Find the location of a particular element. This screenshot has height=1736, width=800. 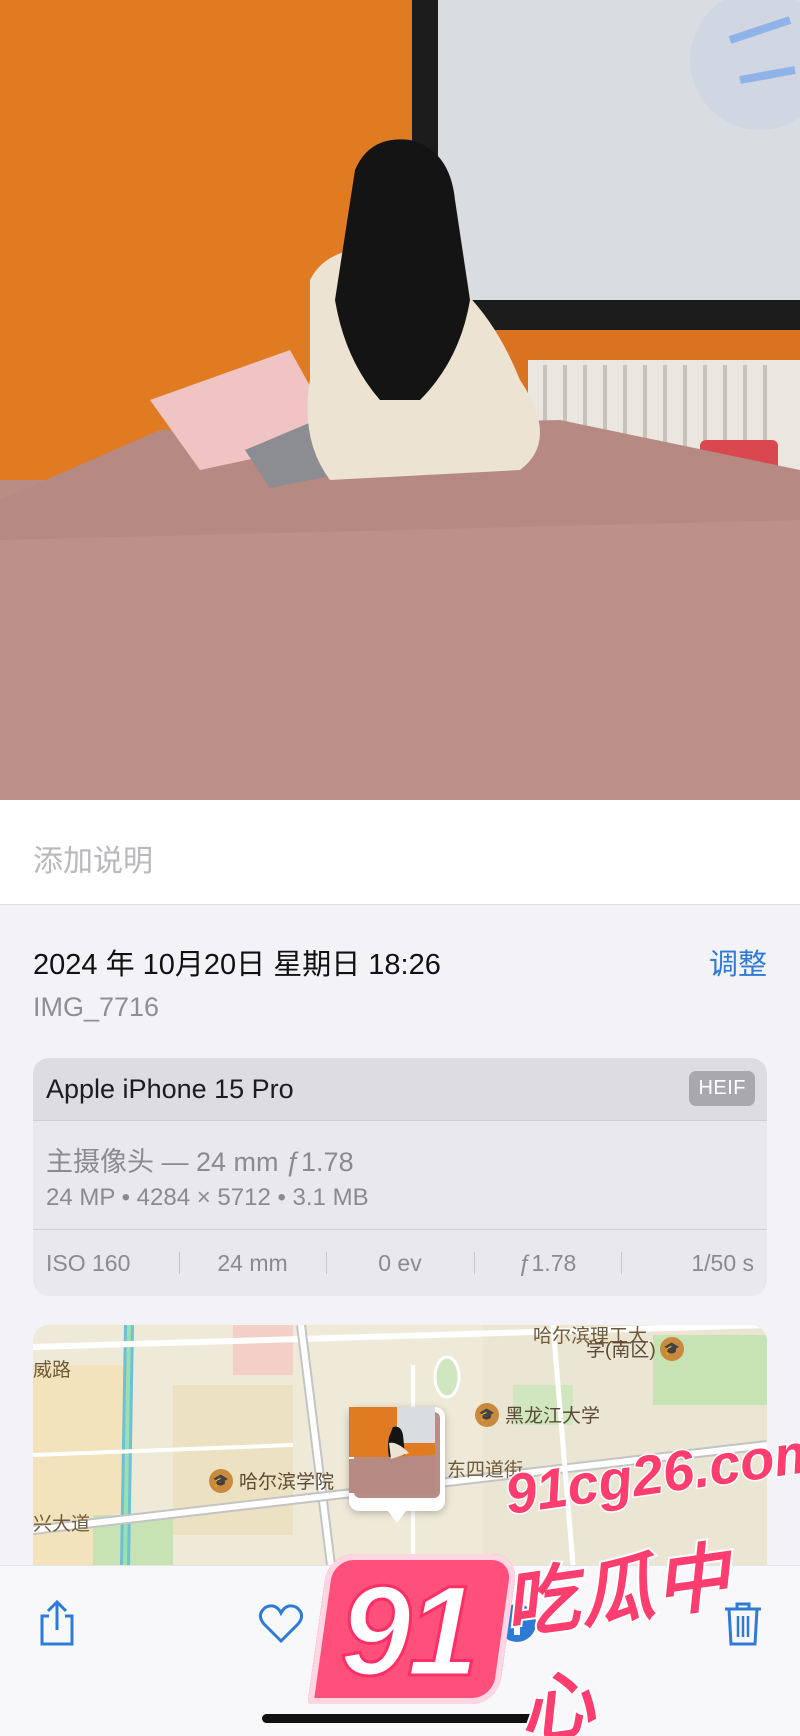

share-button is located at coordinates (57, 1623).